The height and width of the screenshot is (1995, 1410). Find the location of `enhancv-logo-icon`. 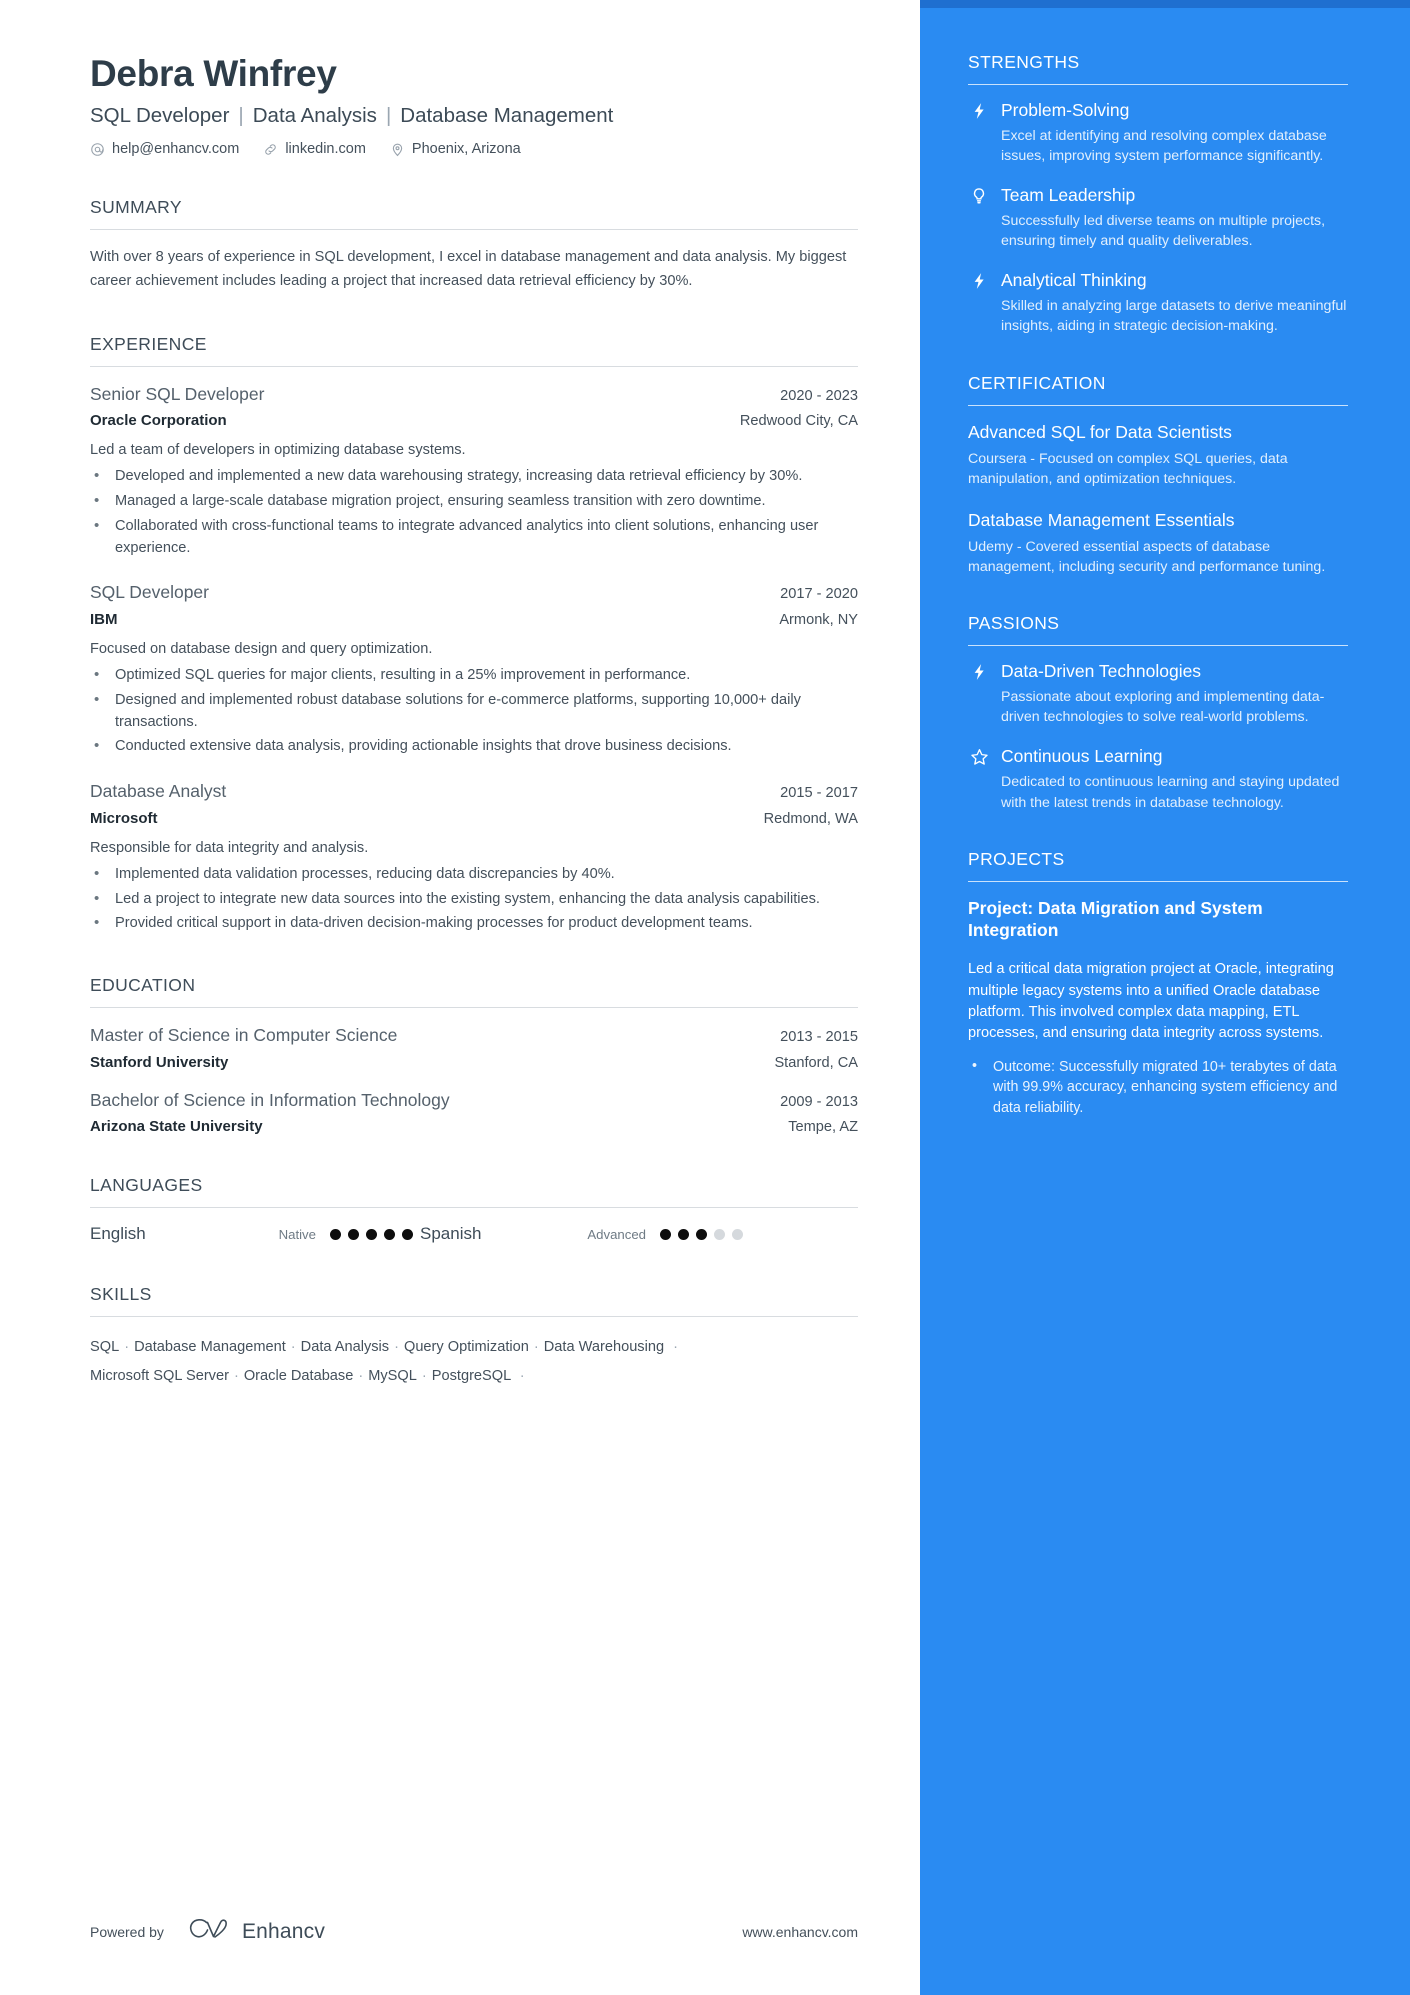

enhancv-logo-icon is located at coordinates (209, 1931).